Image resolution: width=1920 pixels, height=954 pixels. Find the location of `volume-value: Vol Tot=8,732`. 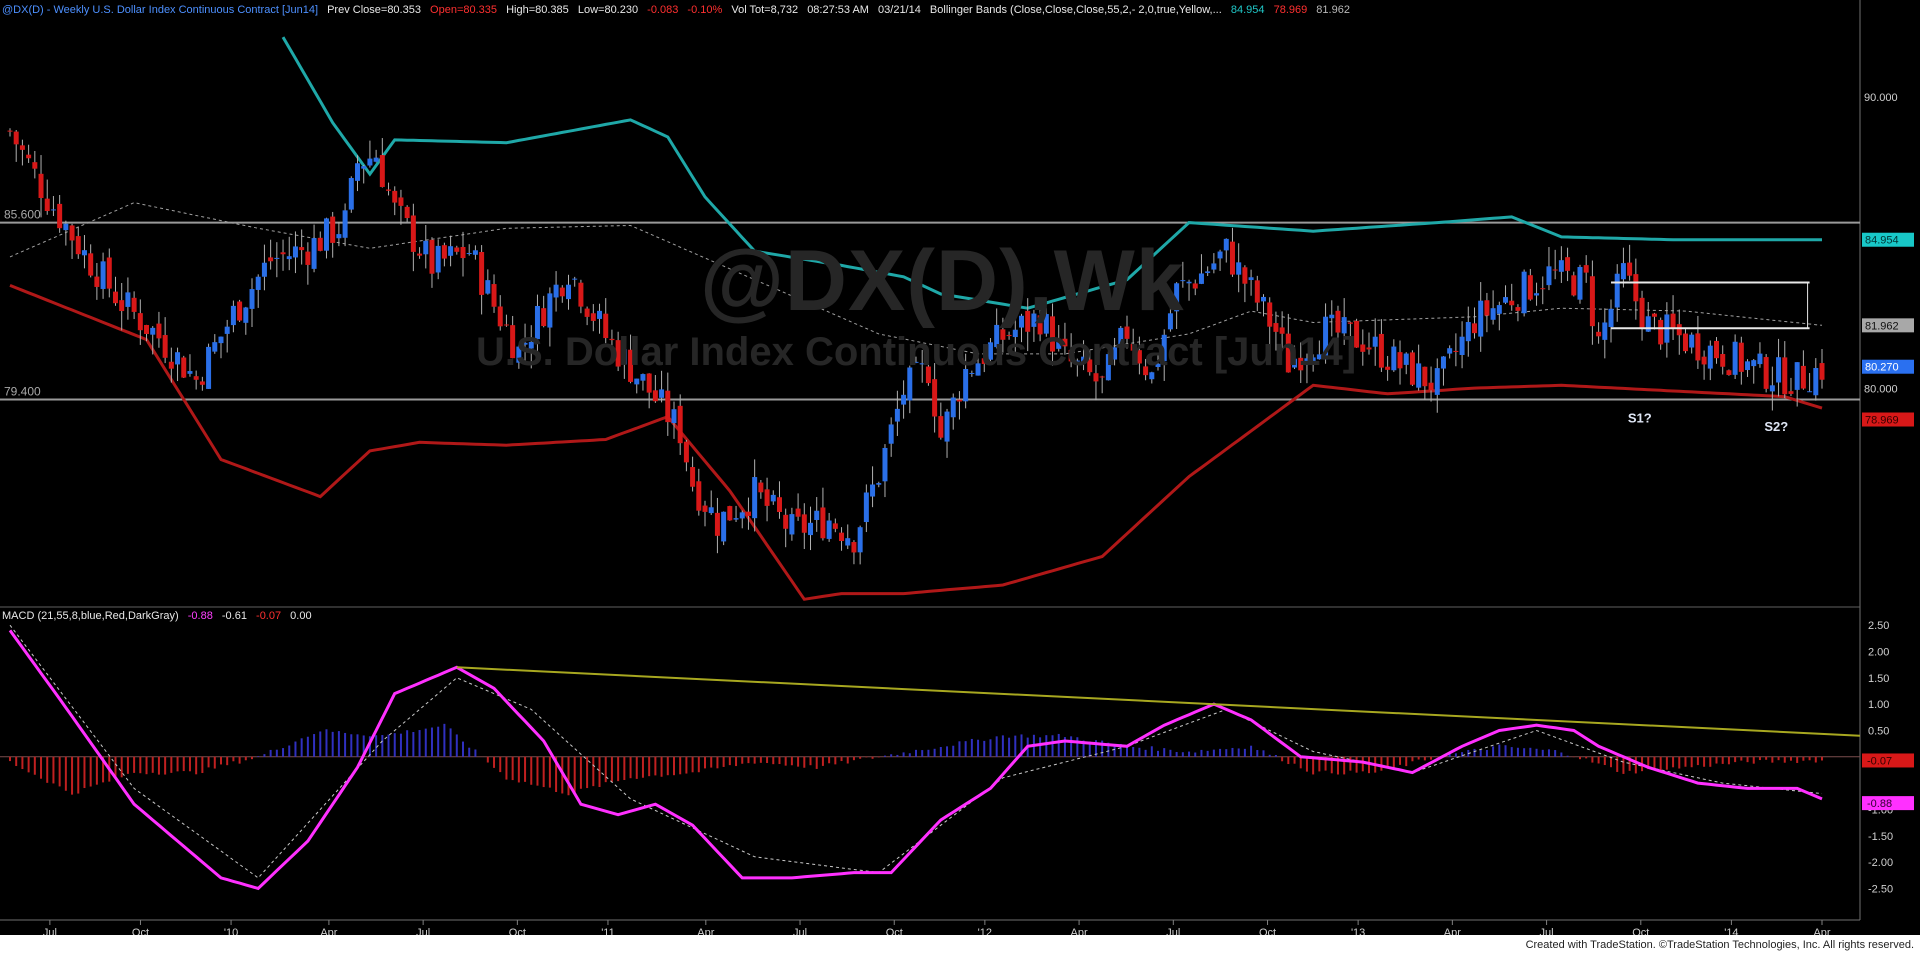

volume-value: Vol Tot=8,732 is located at coordinates (765, 10).